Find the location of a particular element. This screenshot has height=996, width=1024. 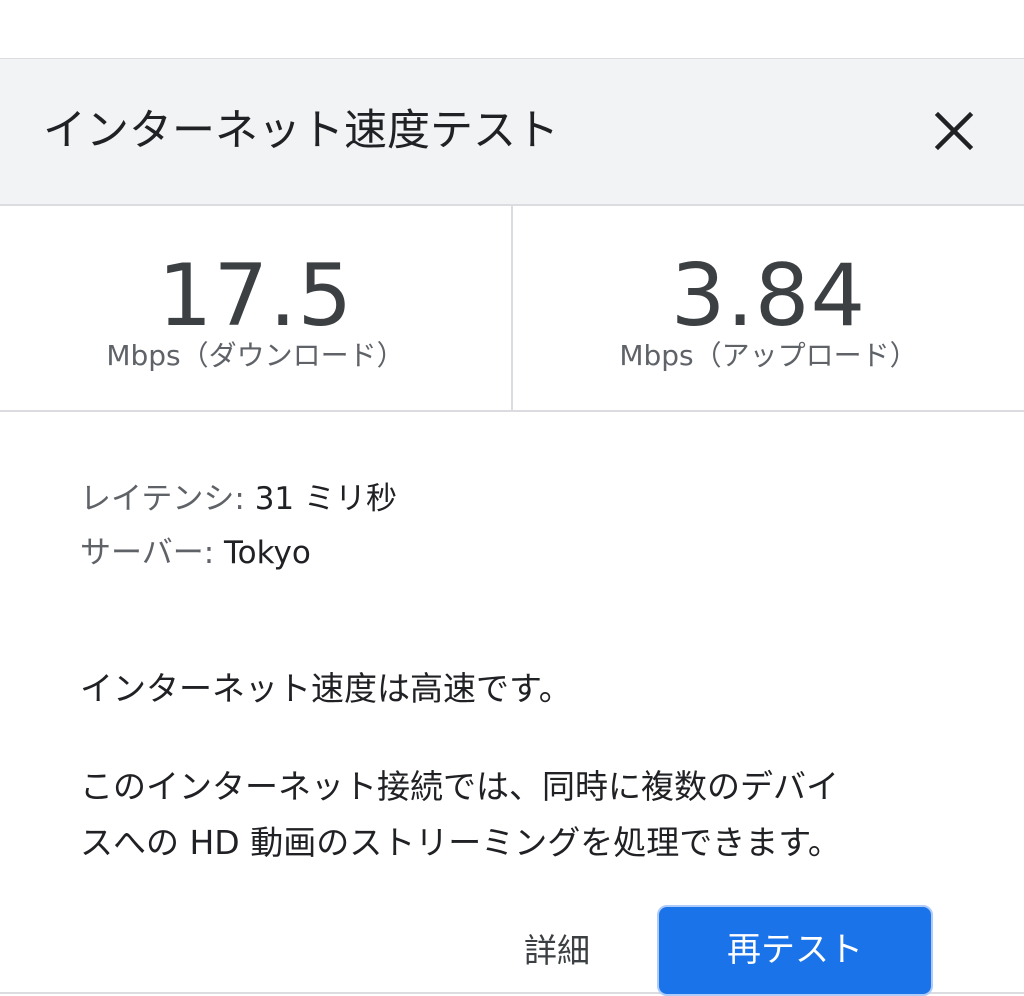

close-button is located at coordinates (954, 131).